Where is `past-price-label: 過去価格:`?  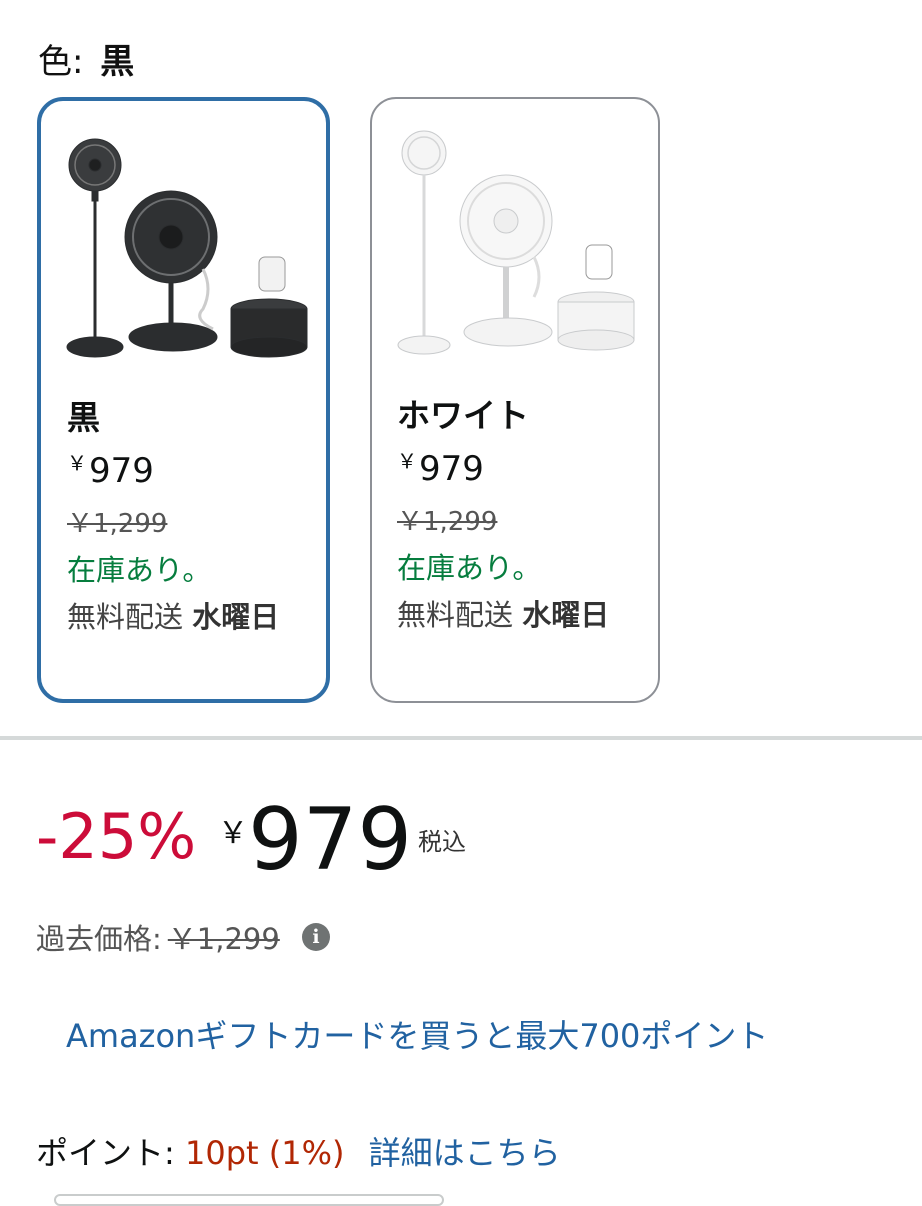 past-price-label: 過去価格: is located at coordinates (99, 939).